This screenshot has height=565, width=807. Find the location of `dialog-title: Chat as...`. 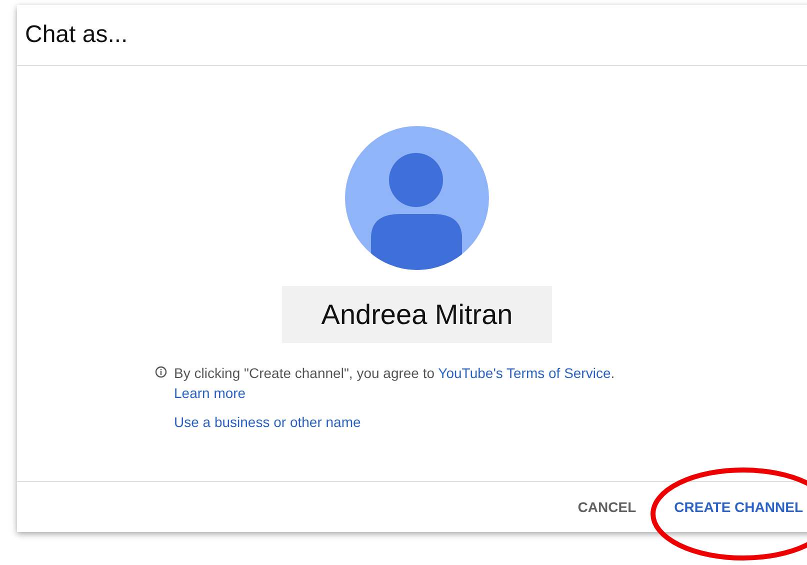

dialog-title: Chat as... is located at coordinates (76, 35).